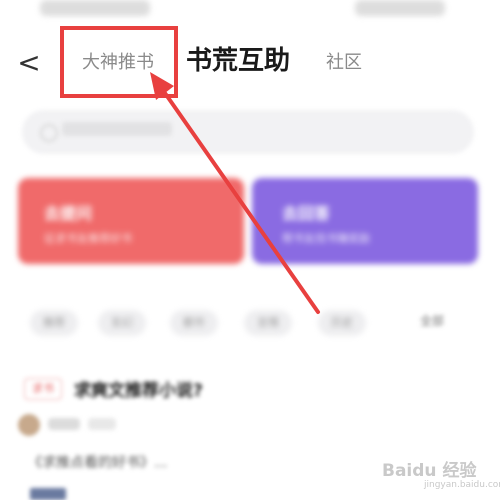 The width and height of the screenshot is (500, 500). What do you see at coordinates (462, 485) in the screenshot?
I see `watermark-subtext: jingyan.baidu.com` at bounding box center [462, 485].